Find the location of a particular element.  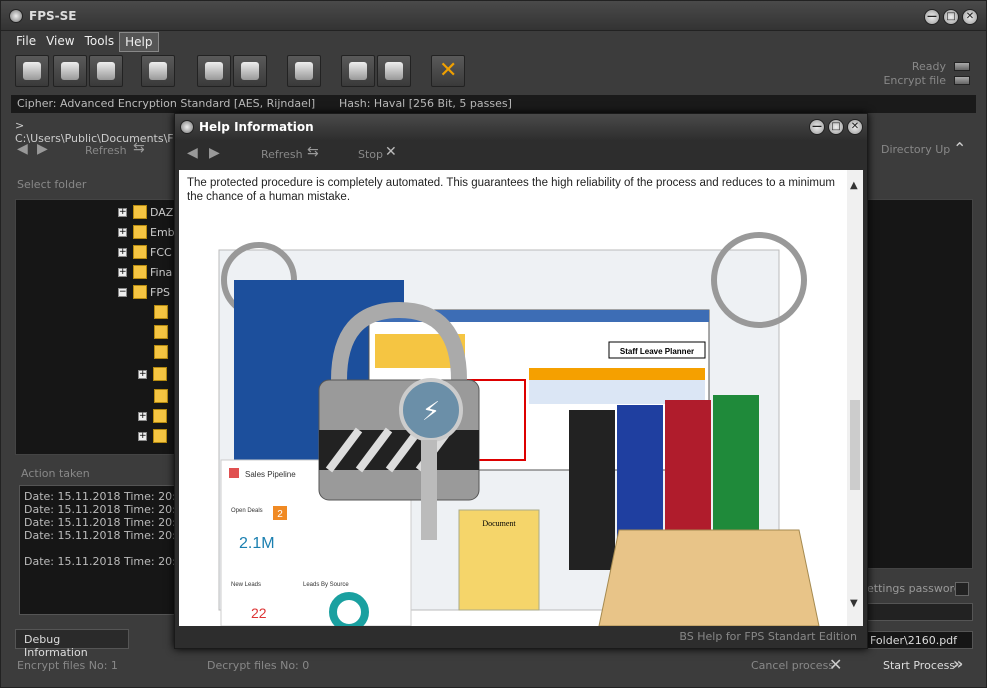

dialog-title-bar: Help Information — □ ✕ is located at coordinates (521, 127).